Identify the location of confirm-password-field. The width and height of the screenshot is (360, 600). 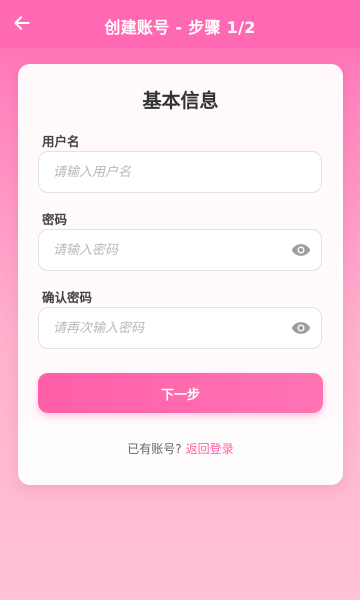
(180, 328).